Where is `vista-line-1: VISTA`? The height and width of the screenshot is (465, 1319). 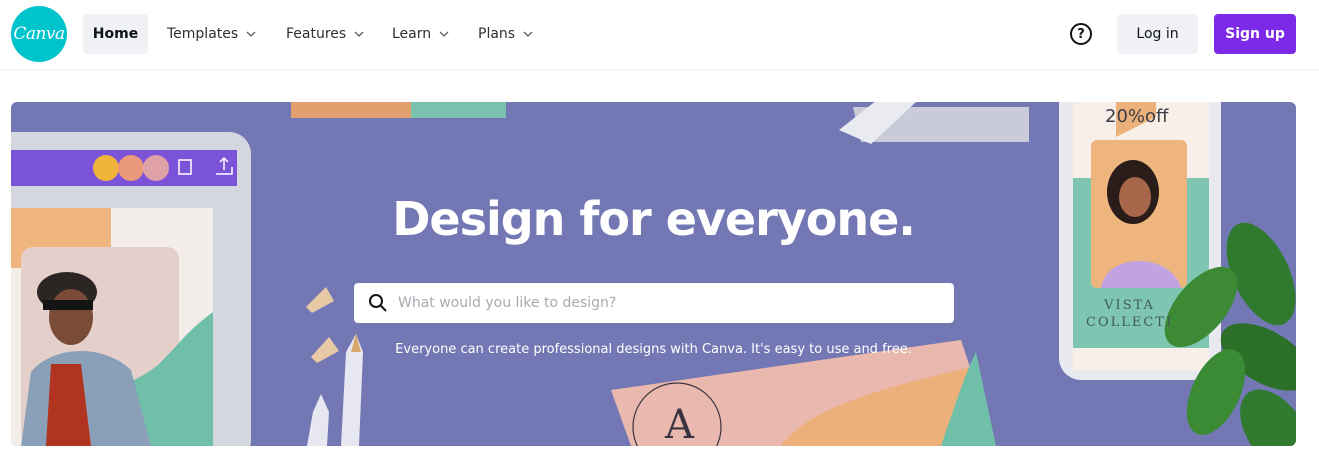 vista-line-1: VISTA is located at coordinates (1129, 305).